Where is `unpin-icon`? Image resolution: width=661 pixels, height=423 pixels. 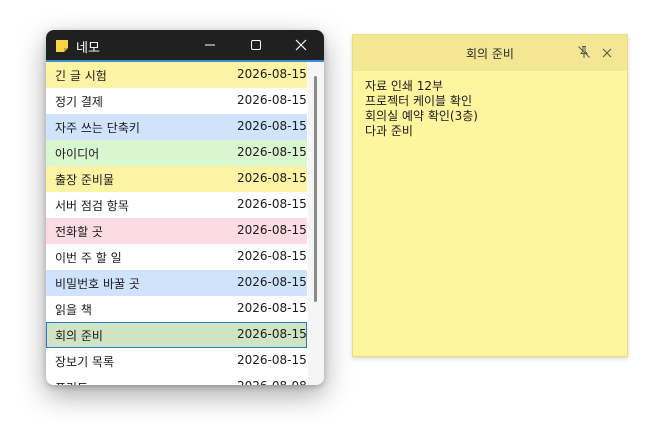
unpin-icon is located at coordinates (584, 53).